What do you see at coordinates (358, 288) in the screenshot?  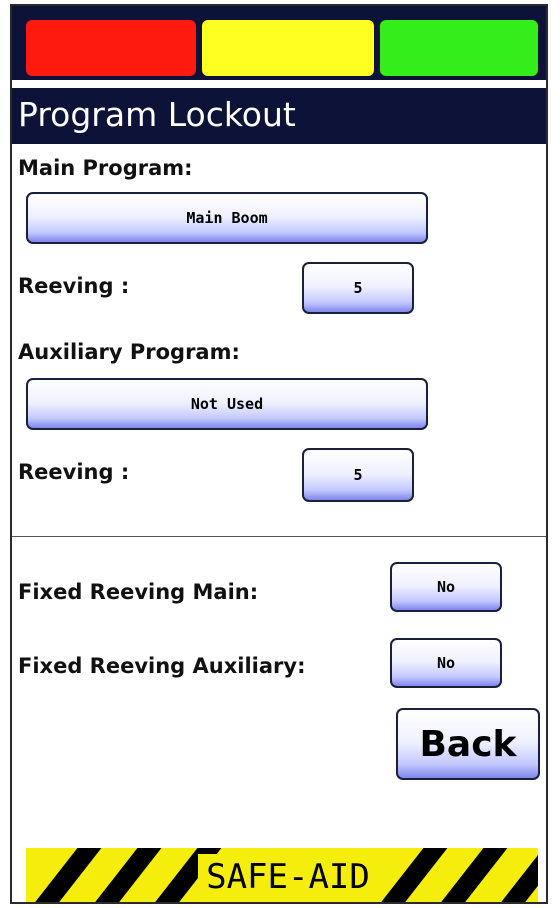 I see `main-reeving-button: 5` at bounding box center [358, 288].